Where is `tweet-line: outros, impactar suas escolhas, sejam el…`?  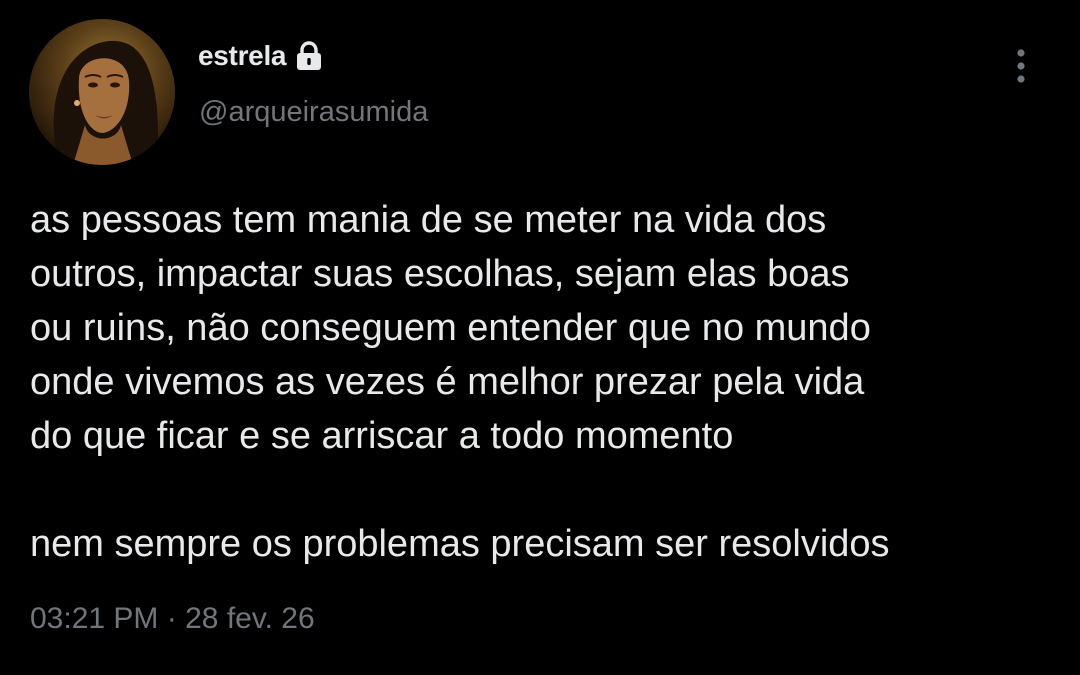 tweet-line: outros, impactar suas escolhas, sejam el… is located at coordinates (440, 274).